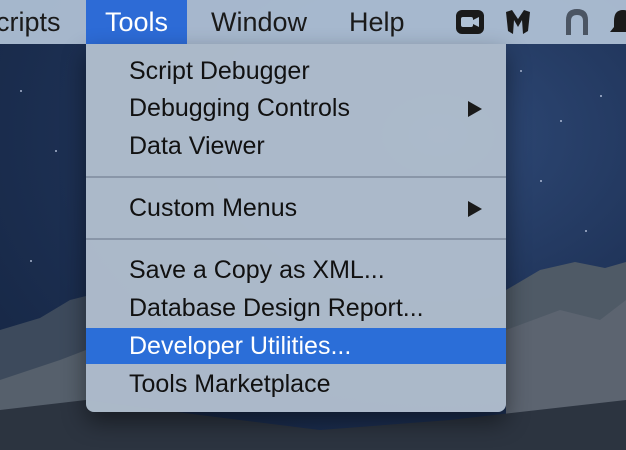  I want to click on menubar-item-help: Help, so click(377, 22).